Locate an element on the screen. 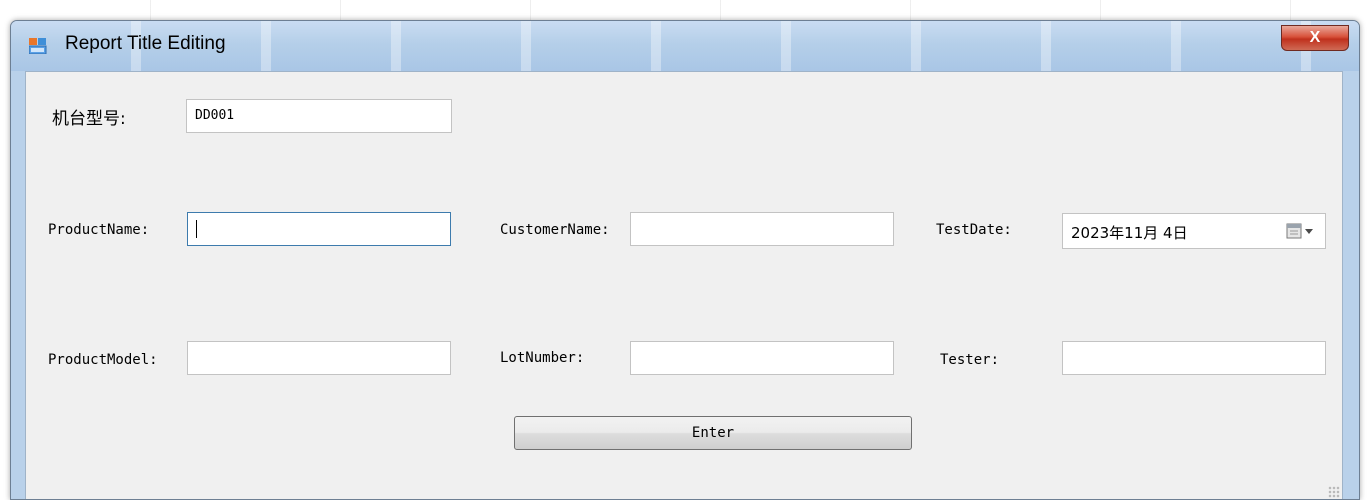 The height and width of the screenshot is (500, 1368). calendar-dropdown-button is located at coordinates (1302, 231).